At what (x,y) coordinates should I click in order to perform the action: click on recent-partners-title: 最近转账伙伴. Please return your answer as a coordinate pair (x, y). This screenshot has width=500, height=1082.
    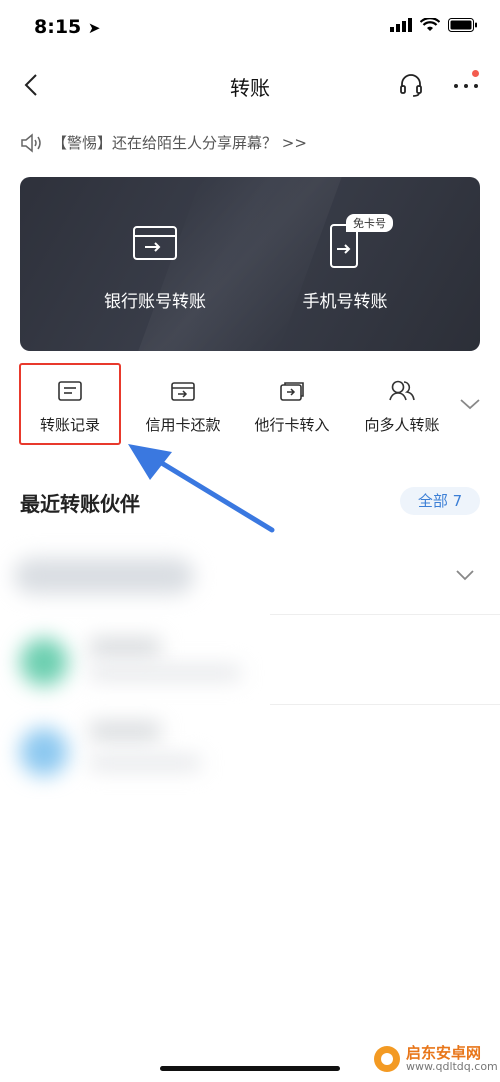
    Looking at the image, I should click on (80, 504).